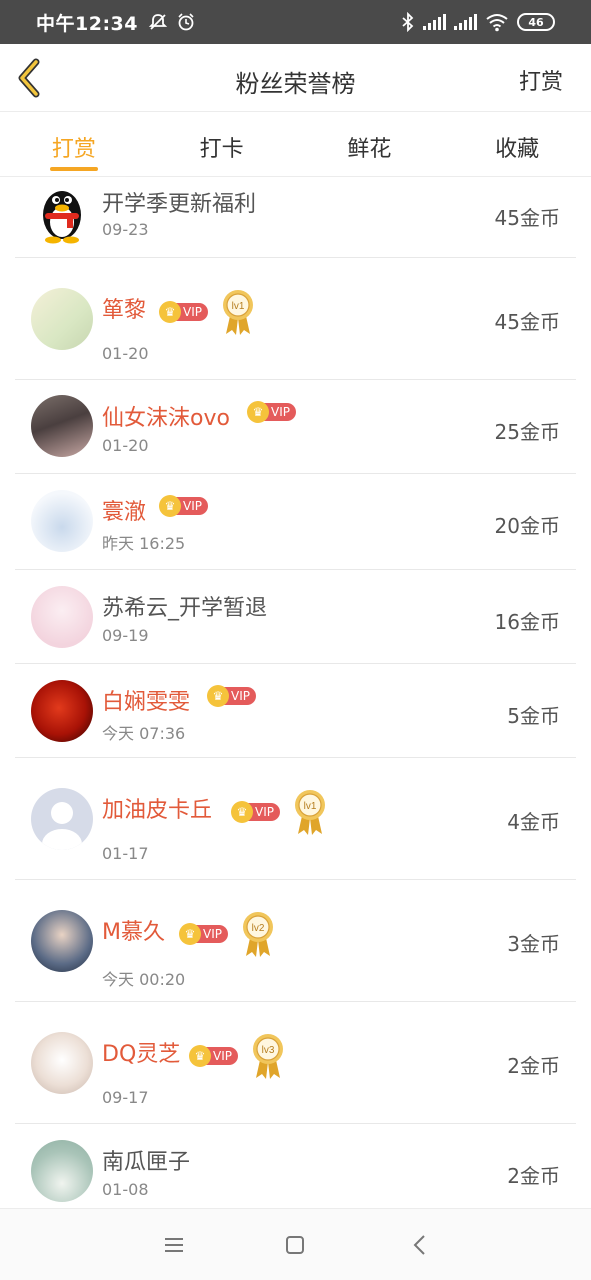 This screenshot has width=591, height=1280. I want to click on tab-checkin: 打卡, so click(222, 144).